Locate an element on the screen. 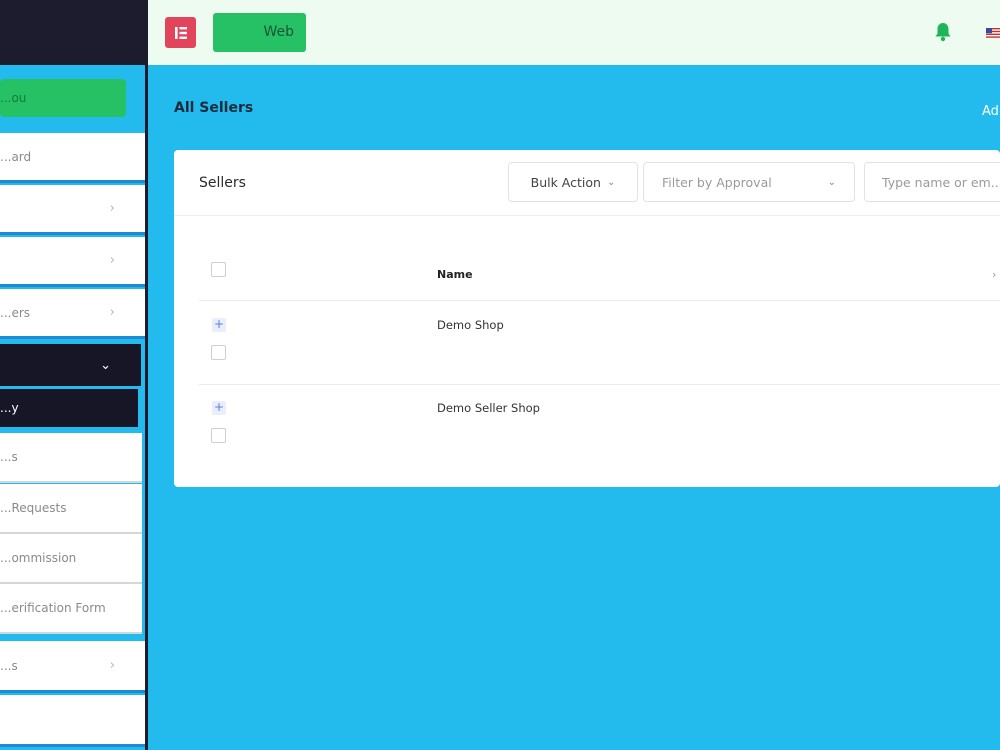 The height and width of the screenshot is (750, 1000). sidebar-subitem-label: ...Requests is located at coordinates (33, 508).